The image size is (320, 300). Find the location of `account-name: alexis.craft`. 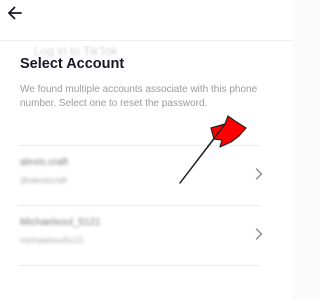

account-name: alexis.craft is located at coordinates (44, 162).